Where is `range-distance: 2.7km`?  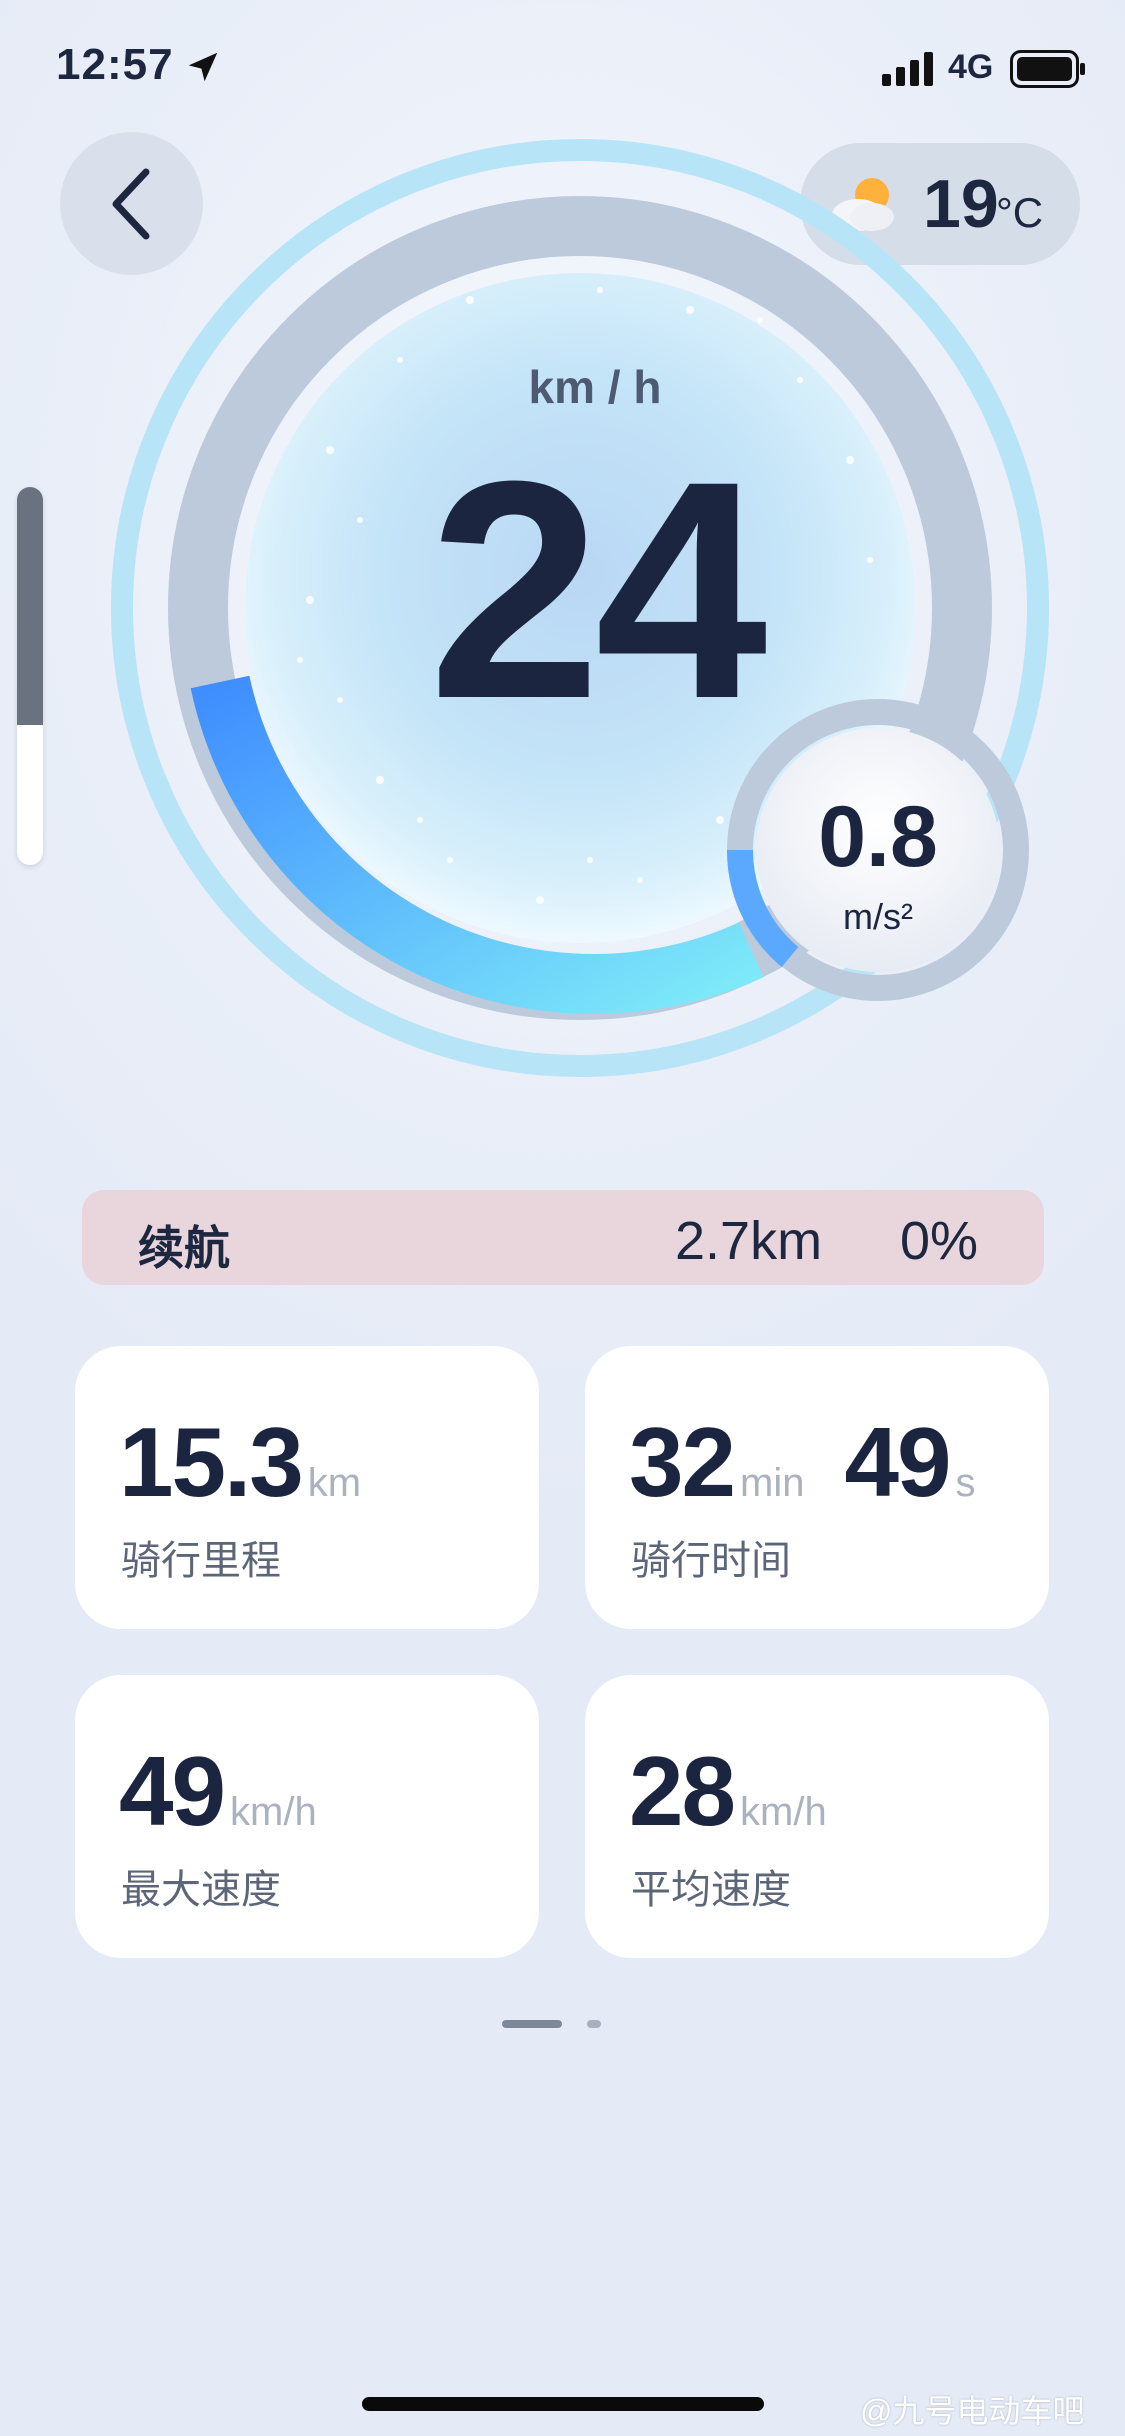
range-distance: 2.7km is located at coordinates (749, 1241).